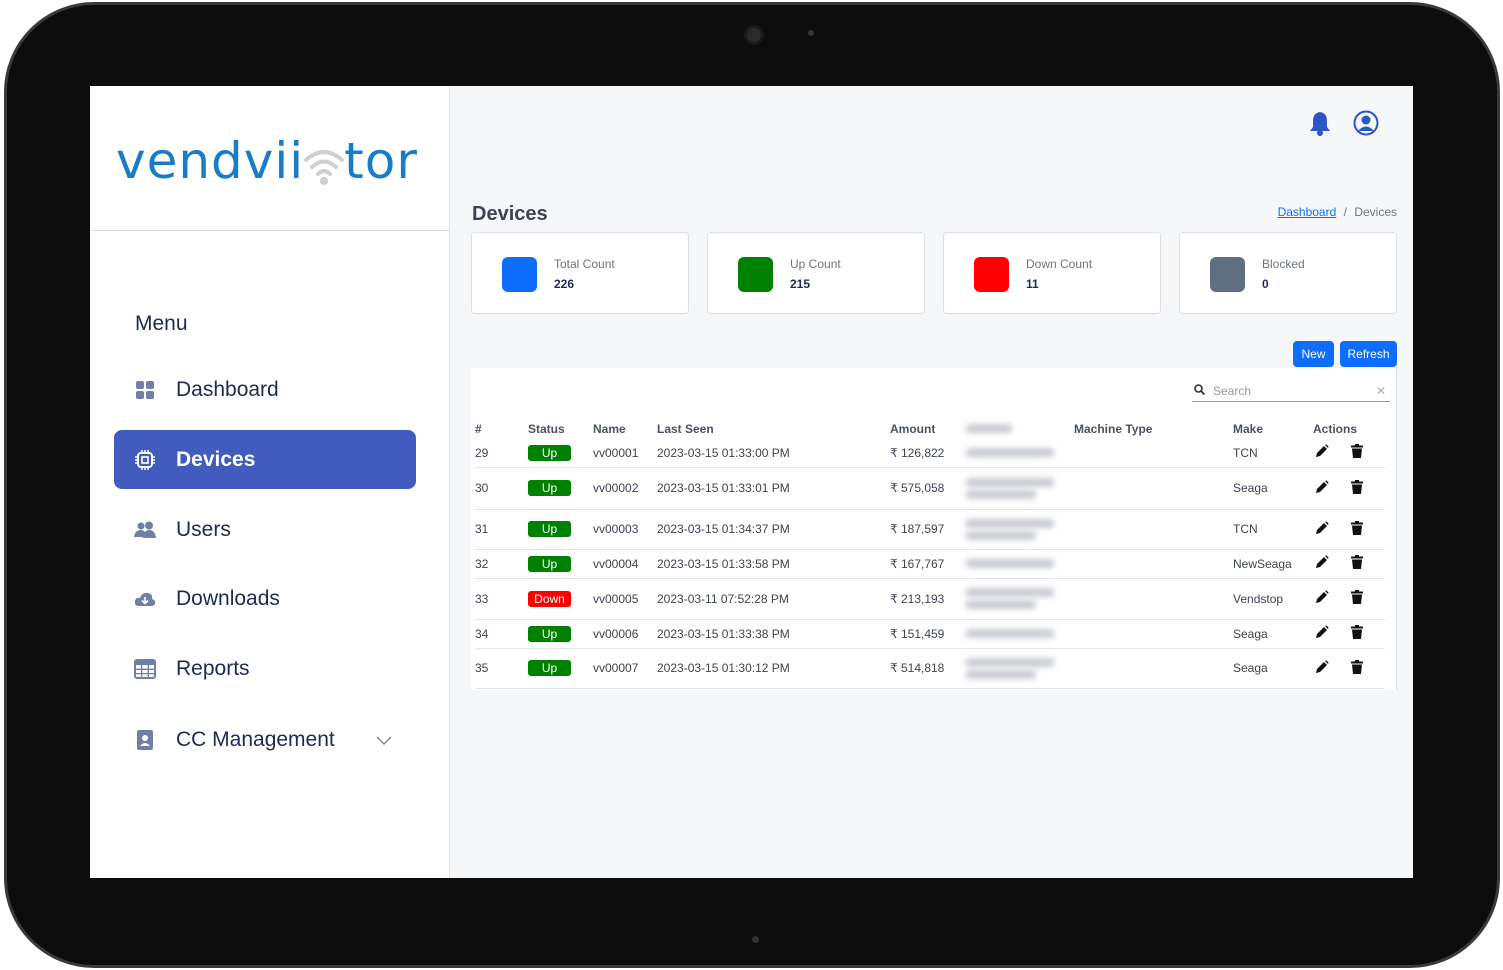 The image size is (1503, 970). What do you see at coordinates (1288, 273) in the screenshot?
I see `stat-card: Blocked 0` at bounding box center [1288, 273].